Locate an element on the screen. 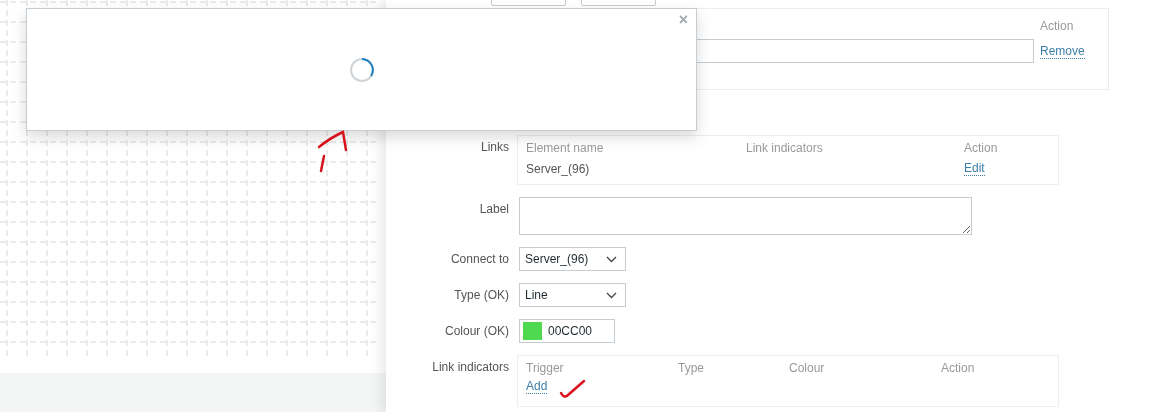  field-label: Connect to is located at coordinates (479, 258).